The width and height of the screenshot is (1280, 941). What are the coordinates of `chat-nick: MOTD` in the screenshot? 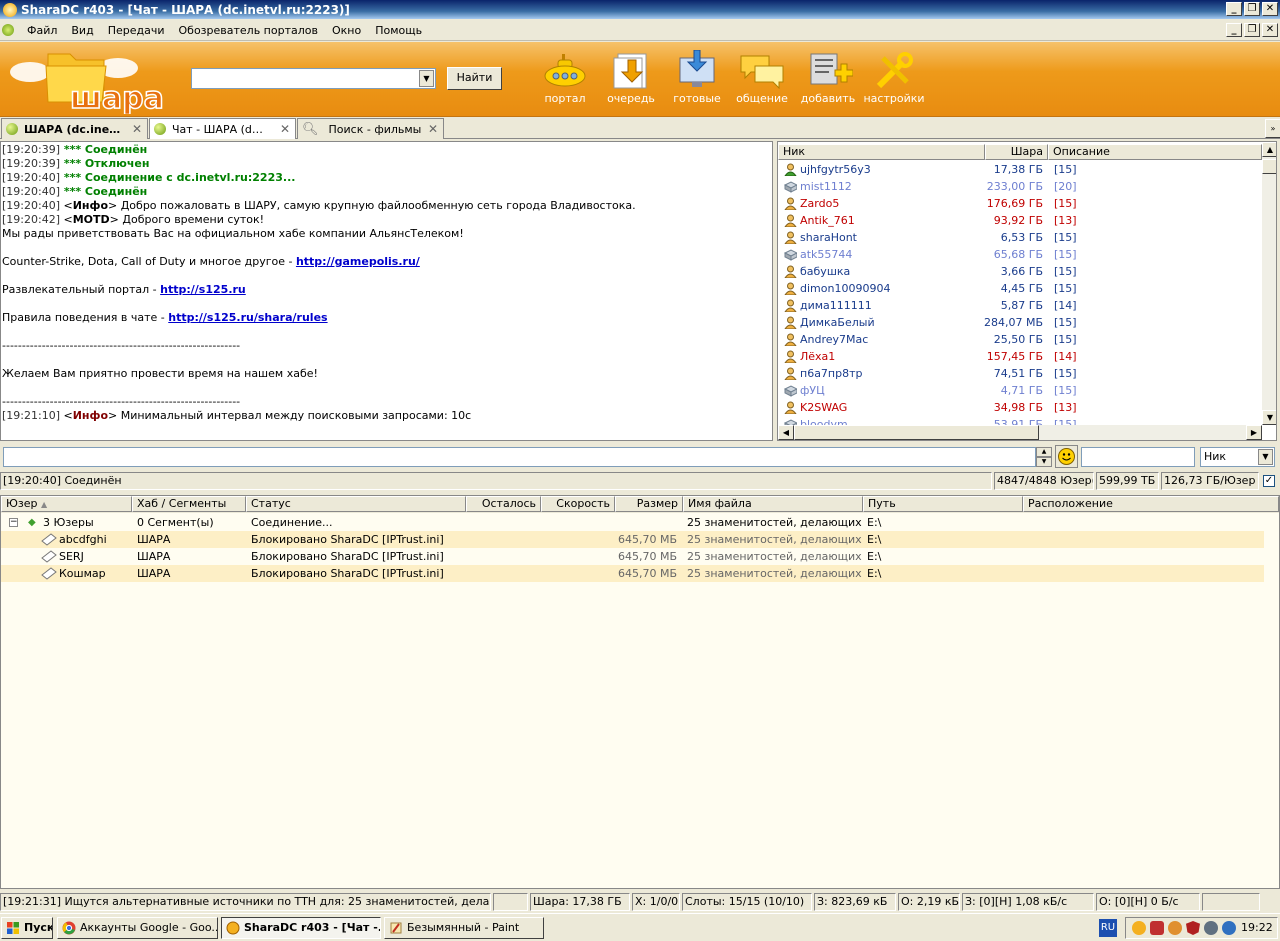 It's located at (91, 219).